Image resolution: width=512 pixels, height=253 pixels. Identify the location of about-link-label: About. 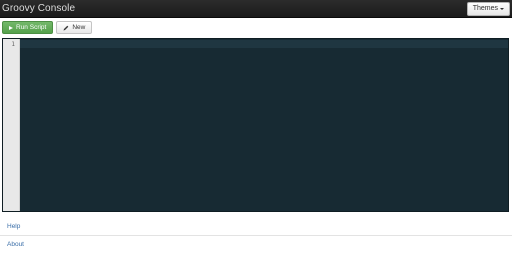
(15, 244).